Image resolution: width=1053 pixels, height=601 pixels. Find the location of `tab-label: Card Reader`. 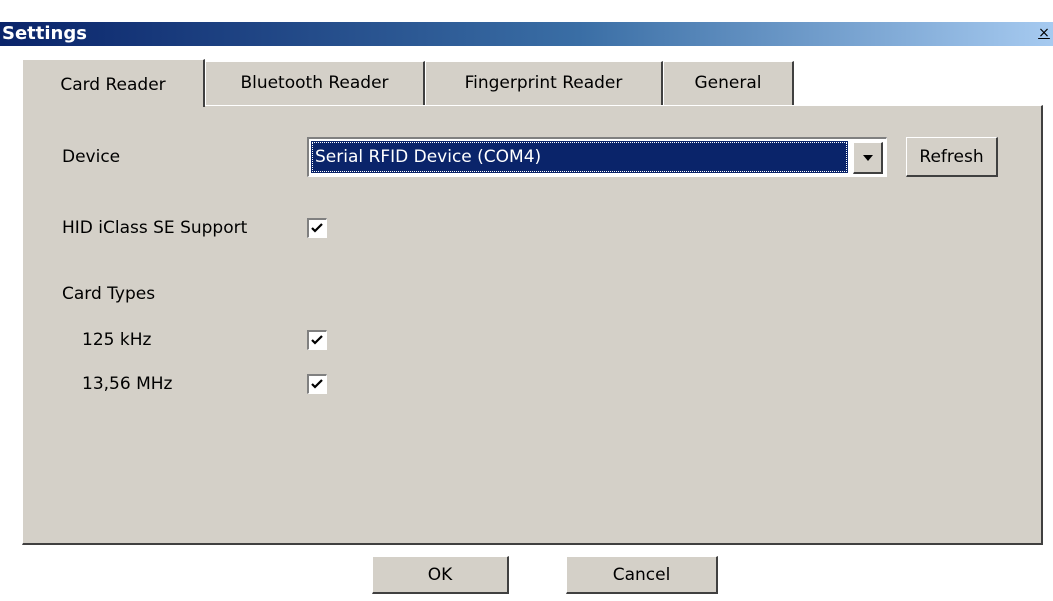

tab-label: Card Reader is located at coordinates (113, 85).